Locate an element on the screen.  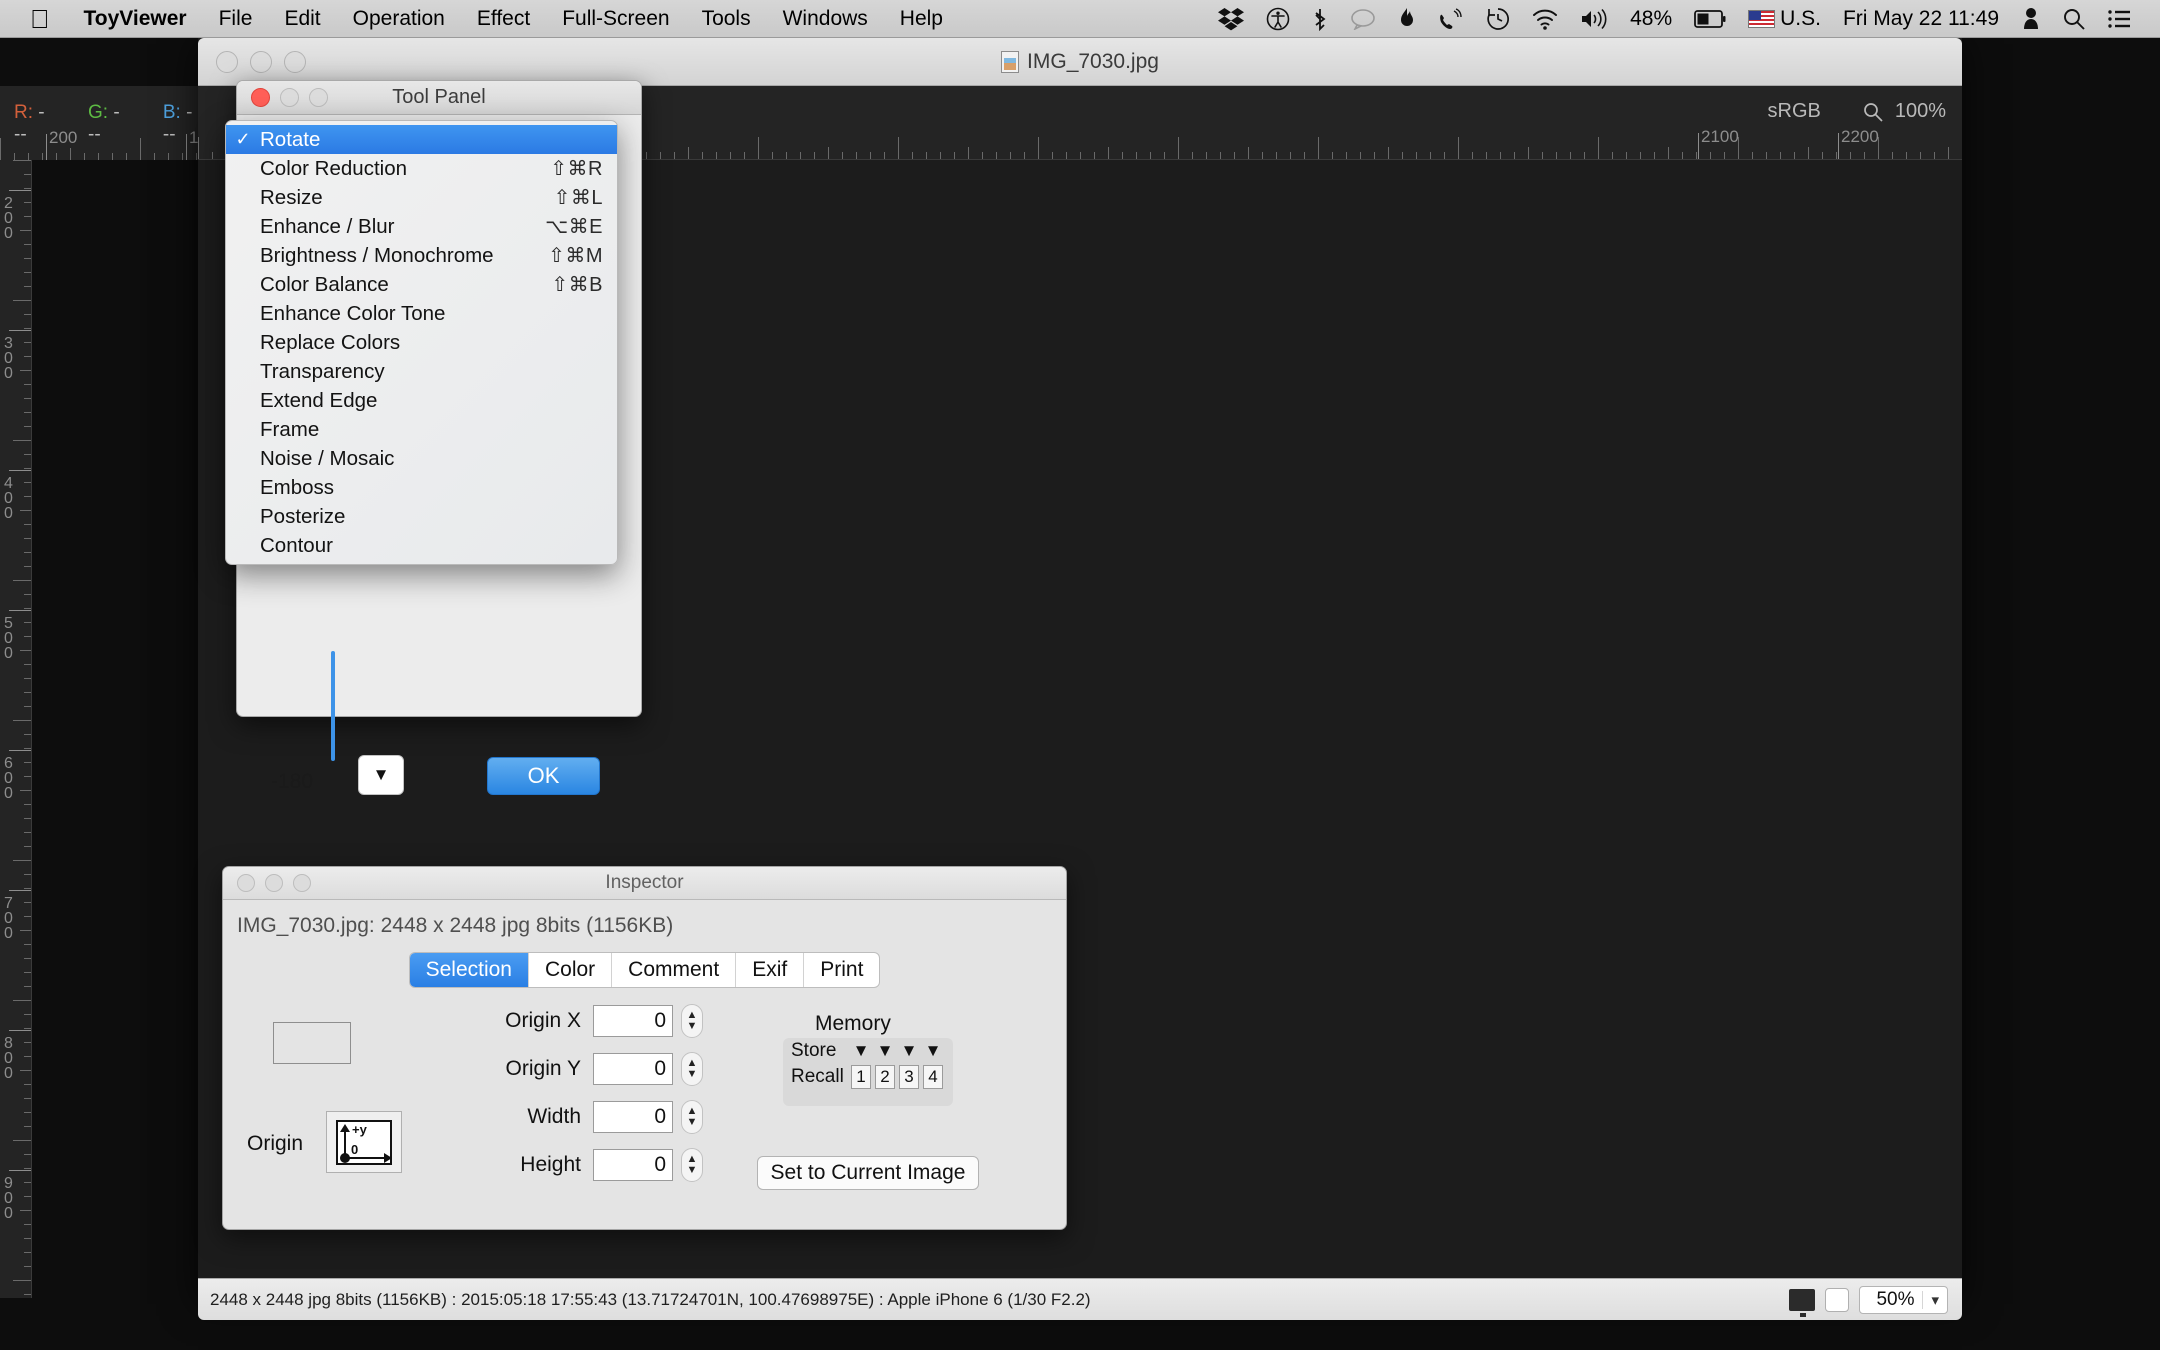
user-icon is located at coordinates (2031, 19).